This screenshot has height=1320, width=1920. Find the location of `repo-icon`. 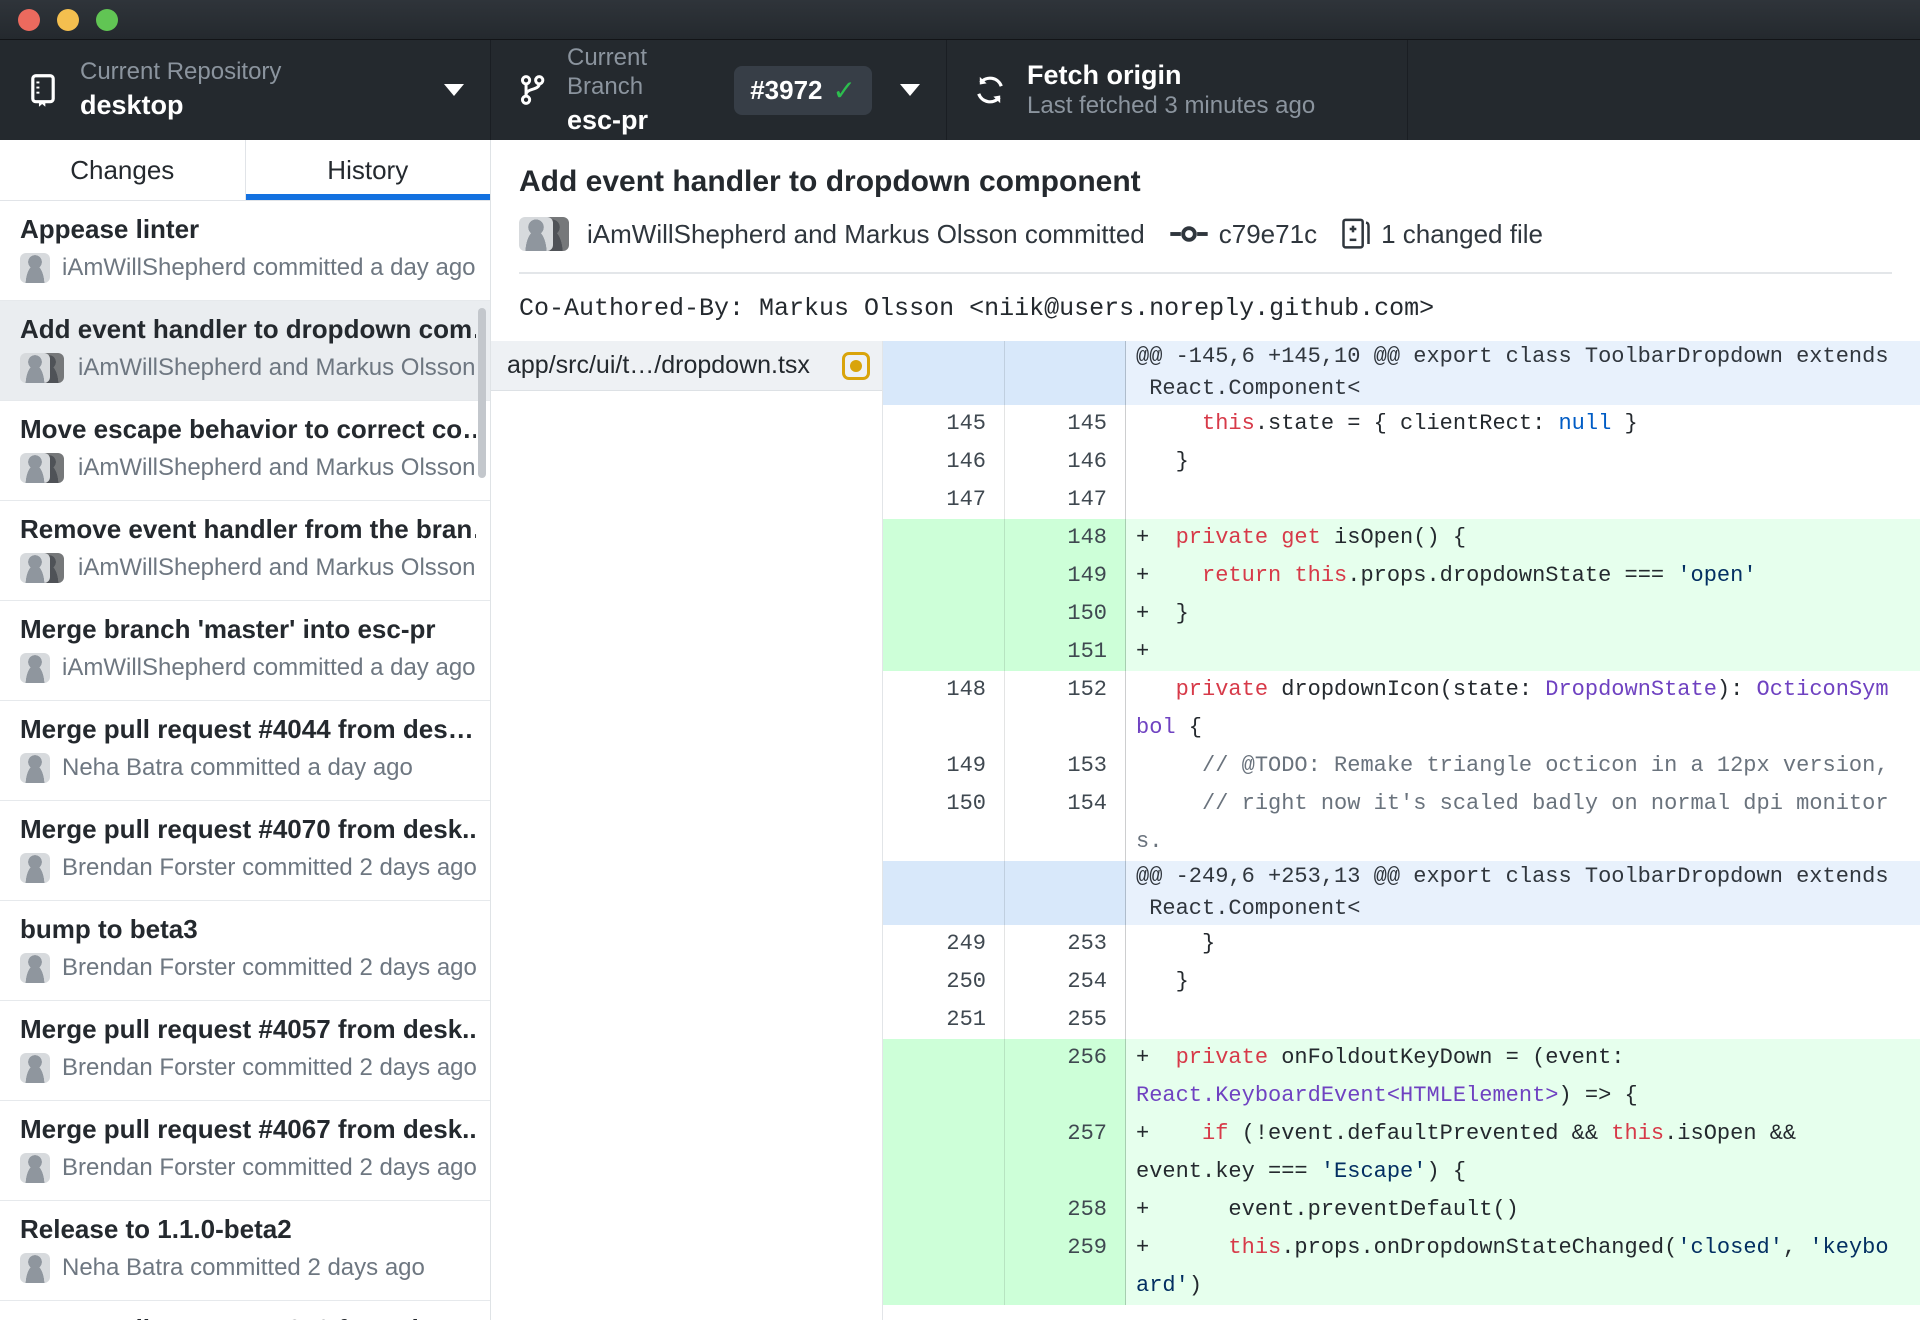

repo-icon is located at coordinates (43, 90).